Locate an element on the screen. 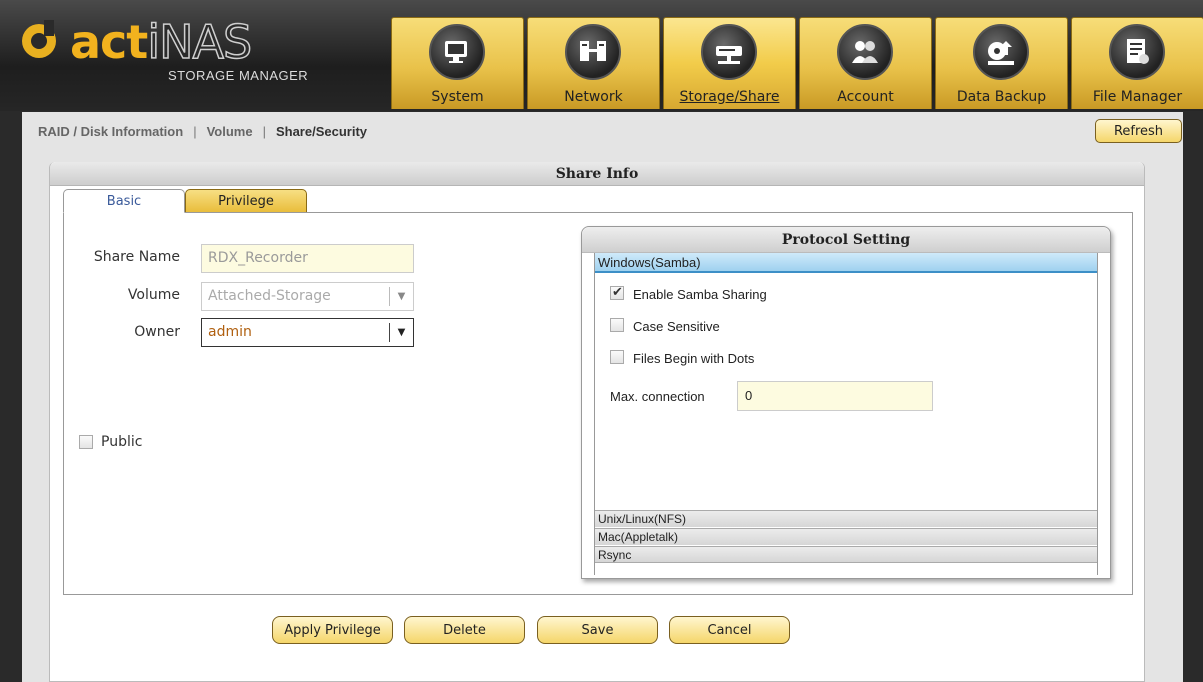 The image size is (1203, 682). accordion-rsync: Rsync is located at coordinates (846, 554).